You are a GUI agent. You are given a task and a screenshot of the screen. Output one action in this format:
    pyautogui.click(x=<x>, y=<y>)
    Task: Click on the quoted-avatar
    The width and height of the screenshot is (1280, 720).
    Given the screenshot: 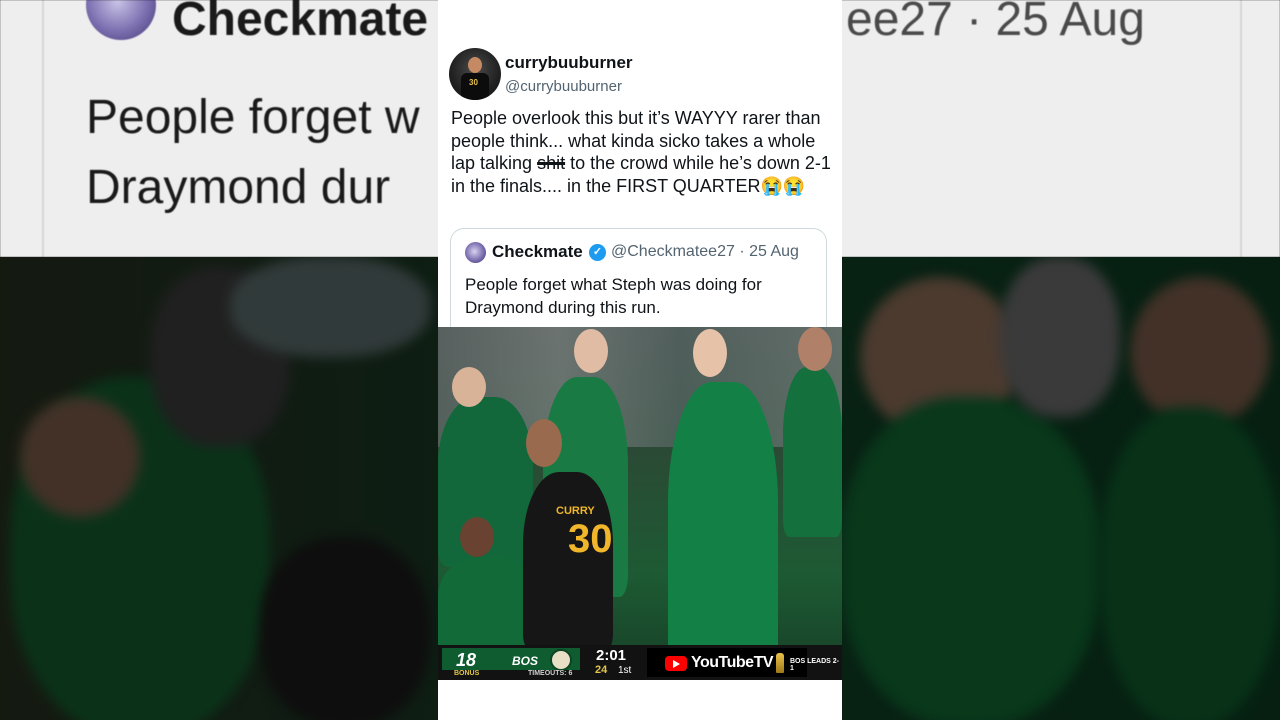 What is the action you would take?
    pyautogui.click(x=475, y=252)
    